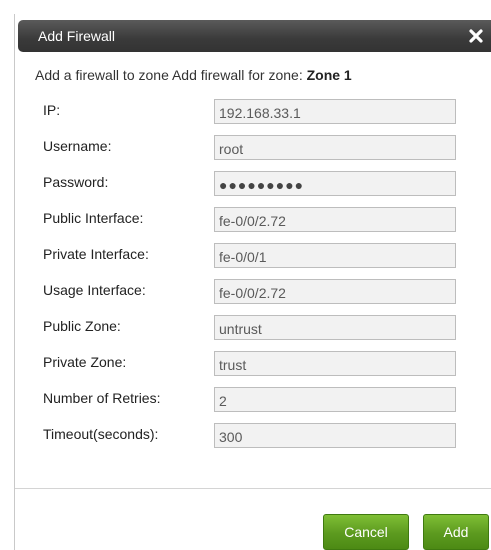 This screenshot has height=550, width=491. I want to click on password-label: Password:, so click(76, 182).